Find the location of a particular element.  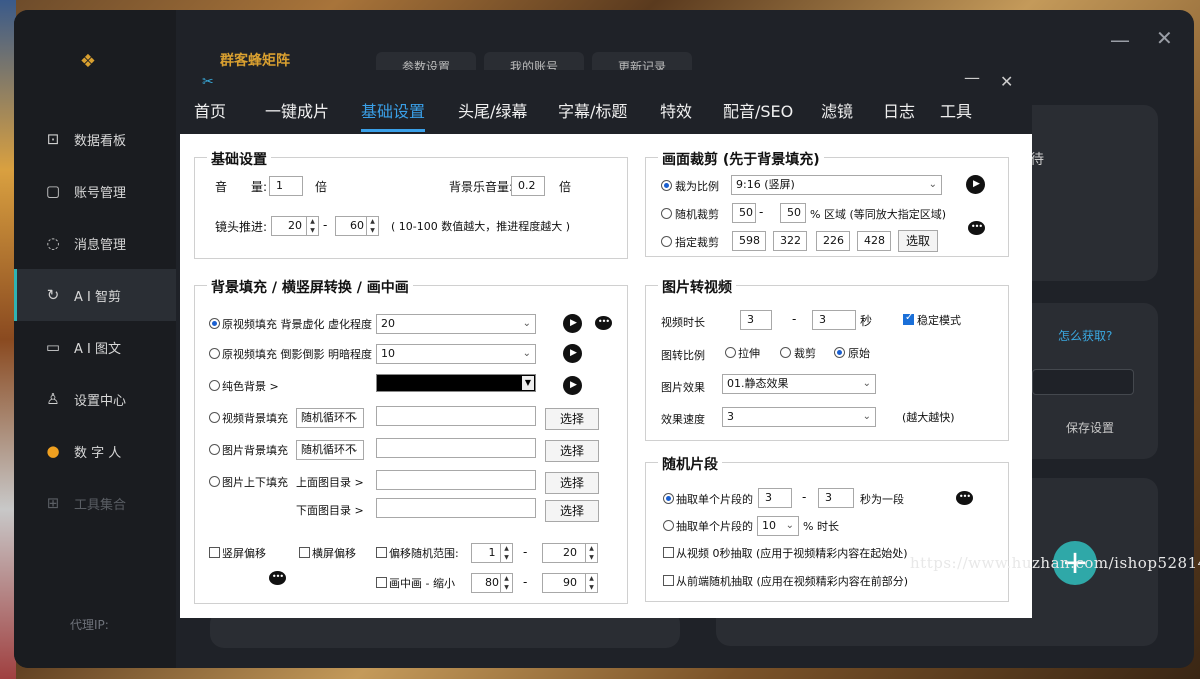

push-min-spinner: 20 ▲ ▼ is located at coordinates (295, 226).